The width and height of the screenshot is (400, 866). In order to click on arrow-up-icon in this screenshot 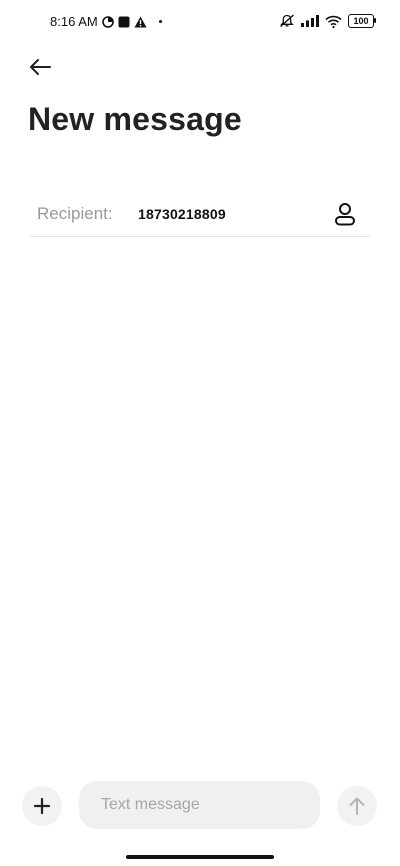, I will do `click(357, 806)`.